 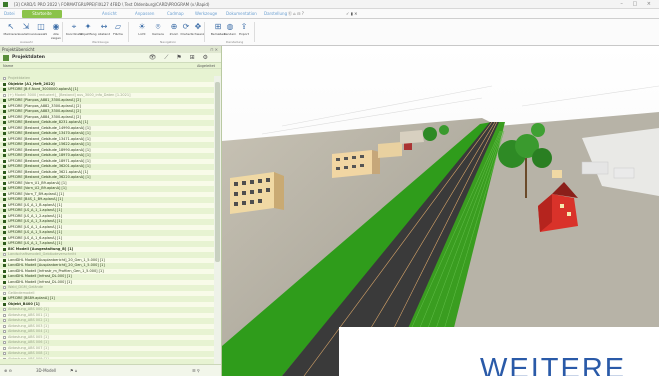 What do you see at coordinates (296, 14) in the screenshot?
I see `quick-access-icons: Ⓔ ⌂ ⊟ ?` at bounding box center [296, 14].